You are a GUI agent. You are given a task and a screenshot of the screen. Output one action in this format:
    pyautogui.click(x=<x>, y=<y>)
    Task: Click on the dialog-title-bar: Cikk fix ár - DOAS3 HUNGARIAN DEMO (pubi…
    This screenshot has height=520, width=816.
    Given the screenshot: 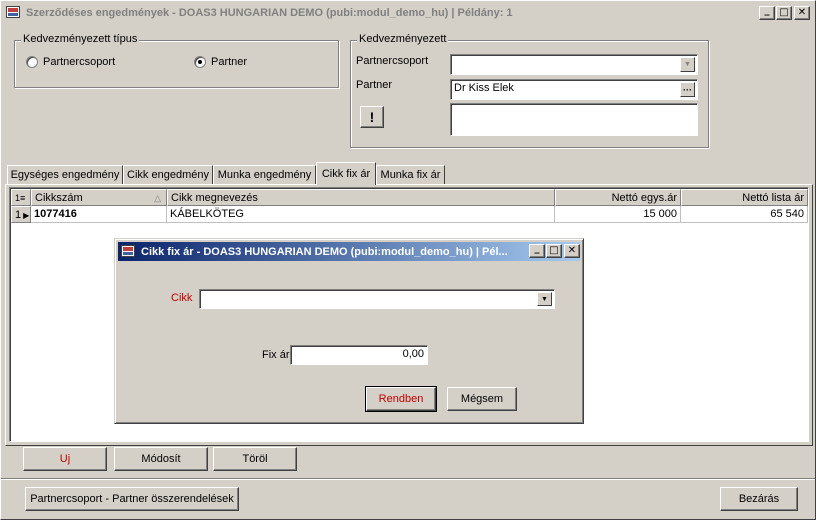 What is the action you would take?
    pyautogui.click(x=349, y=251)
    